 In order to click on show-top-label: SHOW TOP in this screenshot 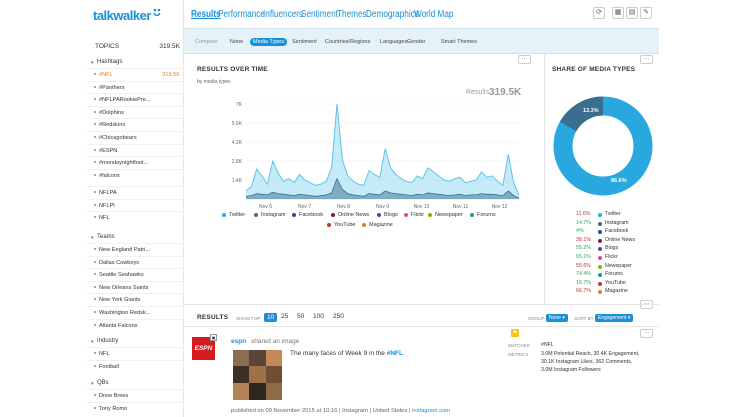, I will do `click(248, 318)`.